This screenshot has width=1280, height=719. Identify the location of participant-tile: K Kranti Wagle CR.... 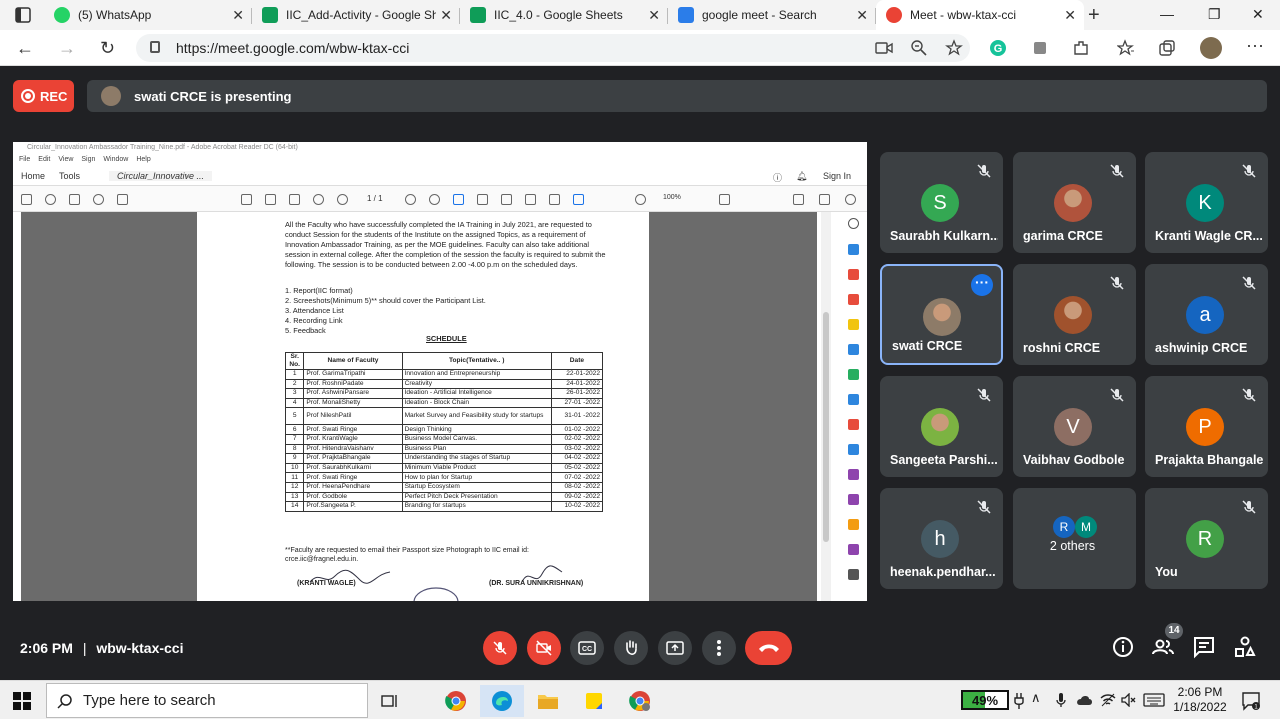
(1206, 202).